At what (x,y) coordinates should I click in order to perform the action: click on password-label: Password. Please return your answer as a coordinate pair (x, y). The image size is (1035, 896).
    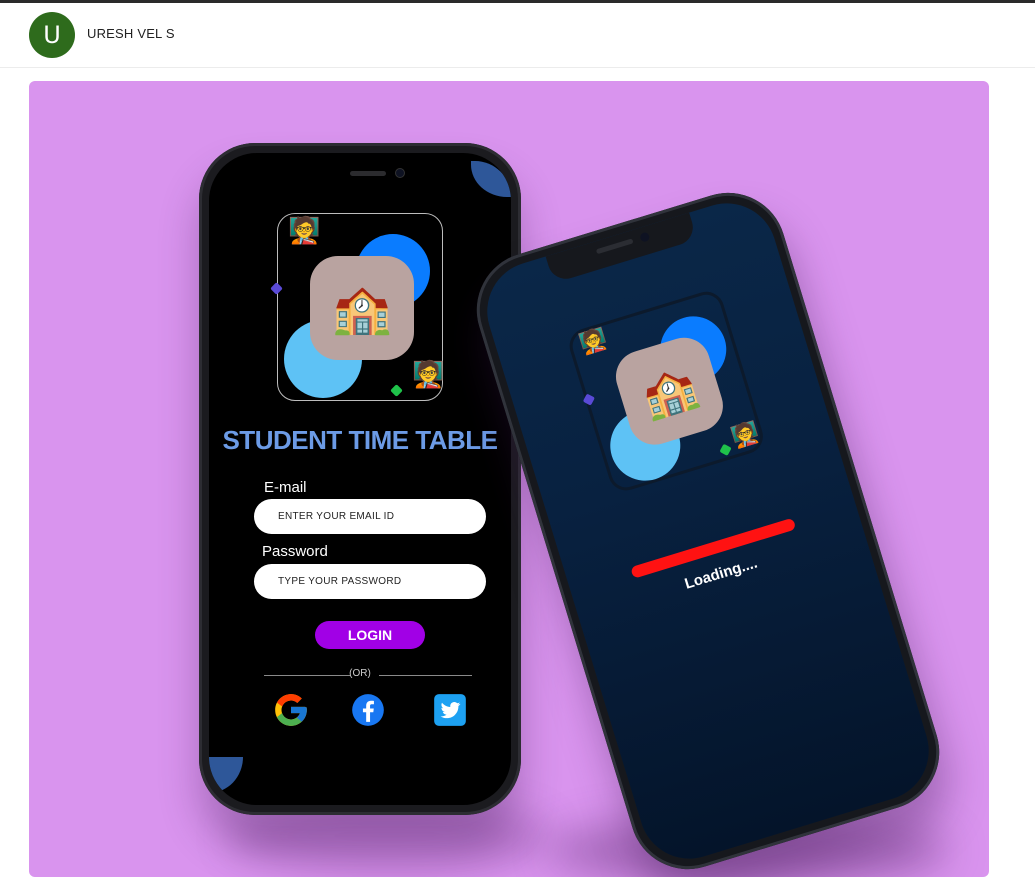
    Looking at the image, I should click on (295, 551).